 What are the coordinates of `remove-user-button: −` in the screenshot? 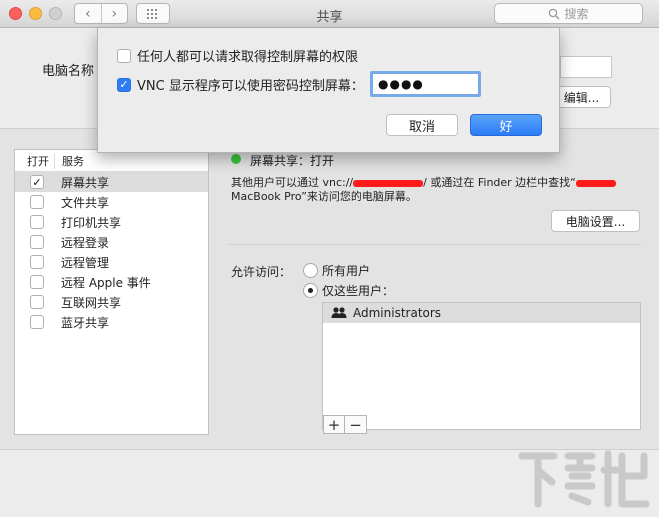 It's located at (356, 424).